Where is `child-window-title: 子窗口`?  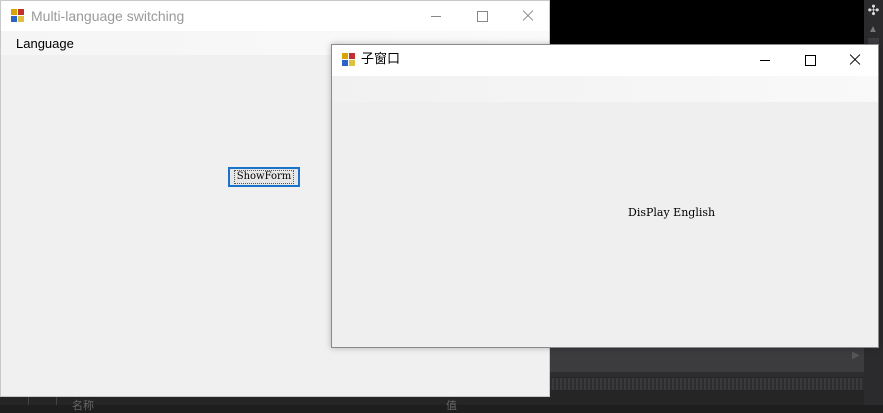
child-window-title: 子窗口 is located at coordinates (381, 59).